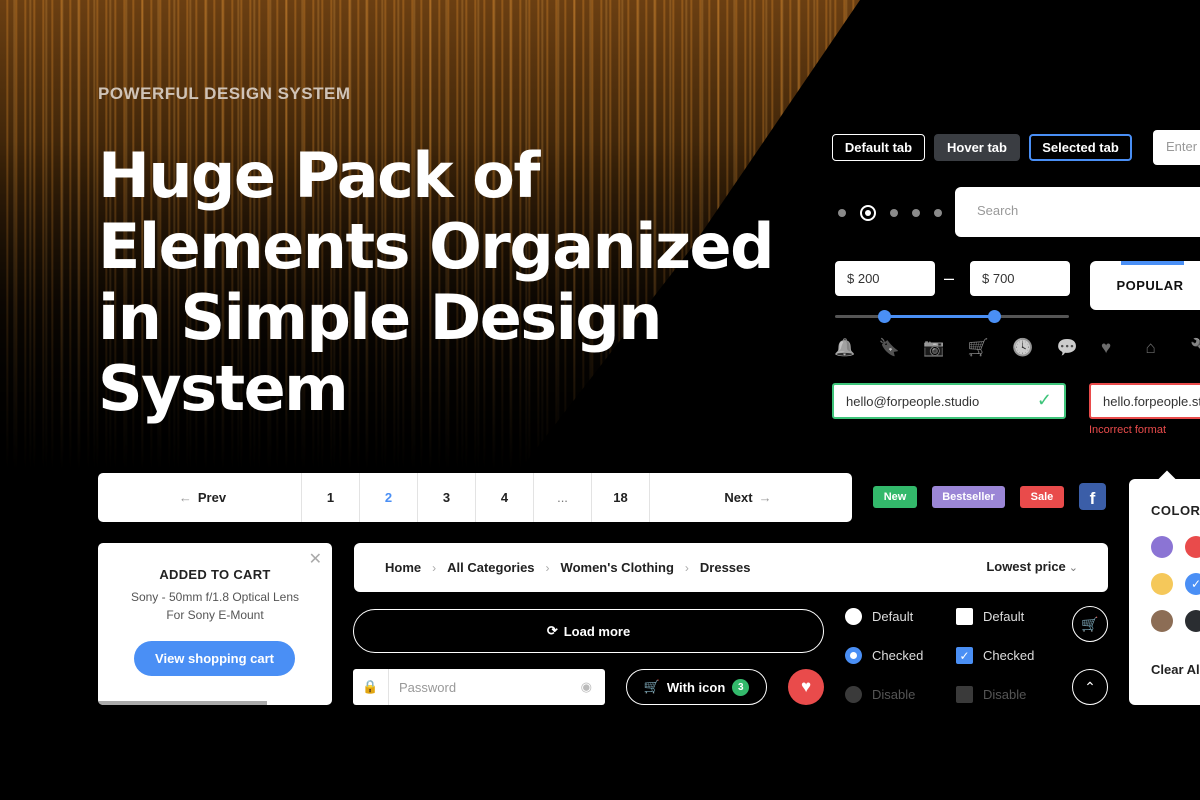 Image resolution: width=1200 pixels, height=800 pixels. Describe the element at coordinates (505, 497) in the screenshot. I see `page-button: 4` at that location.